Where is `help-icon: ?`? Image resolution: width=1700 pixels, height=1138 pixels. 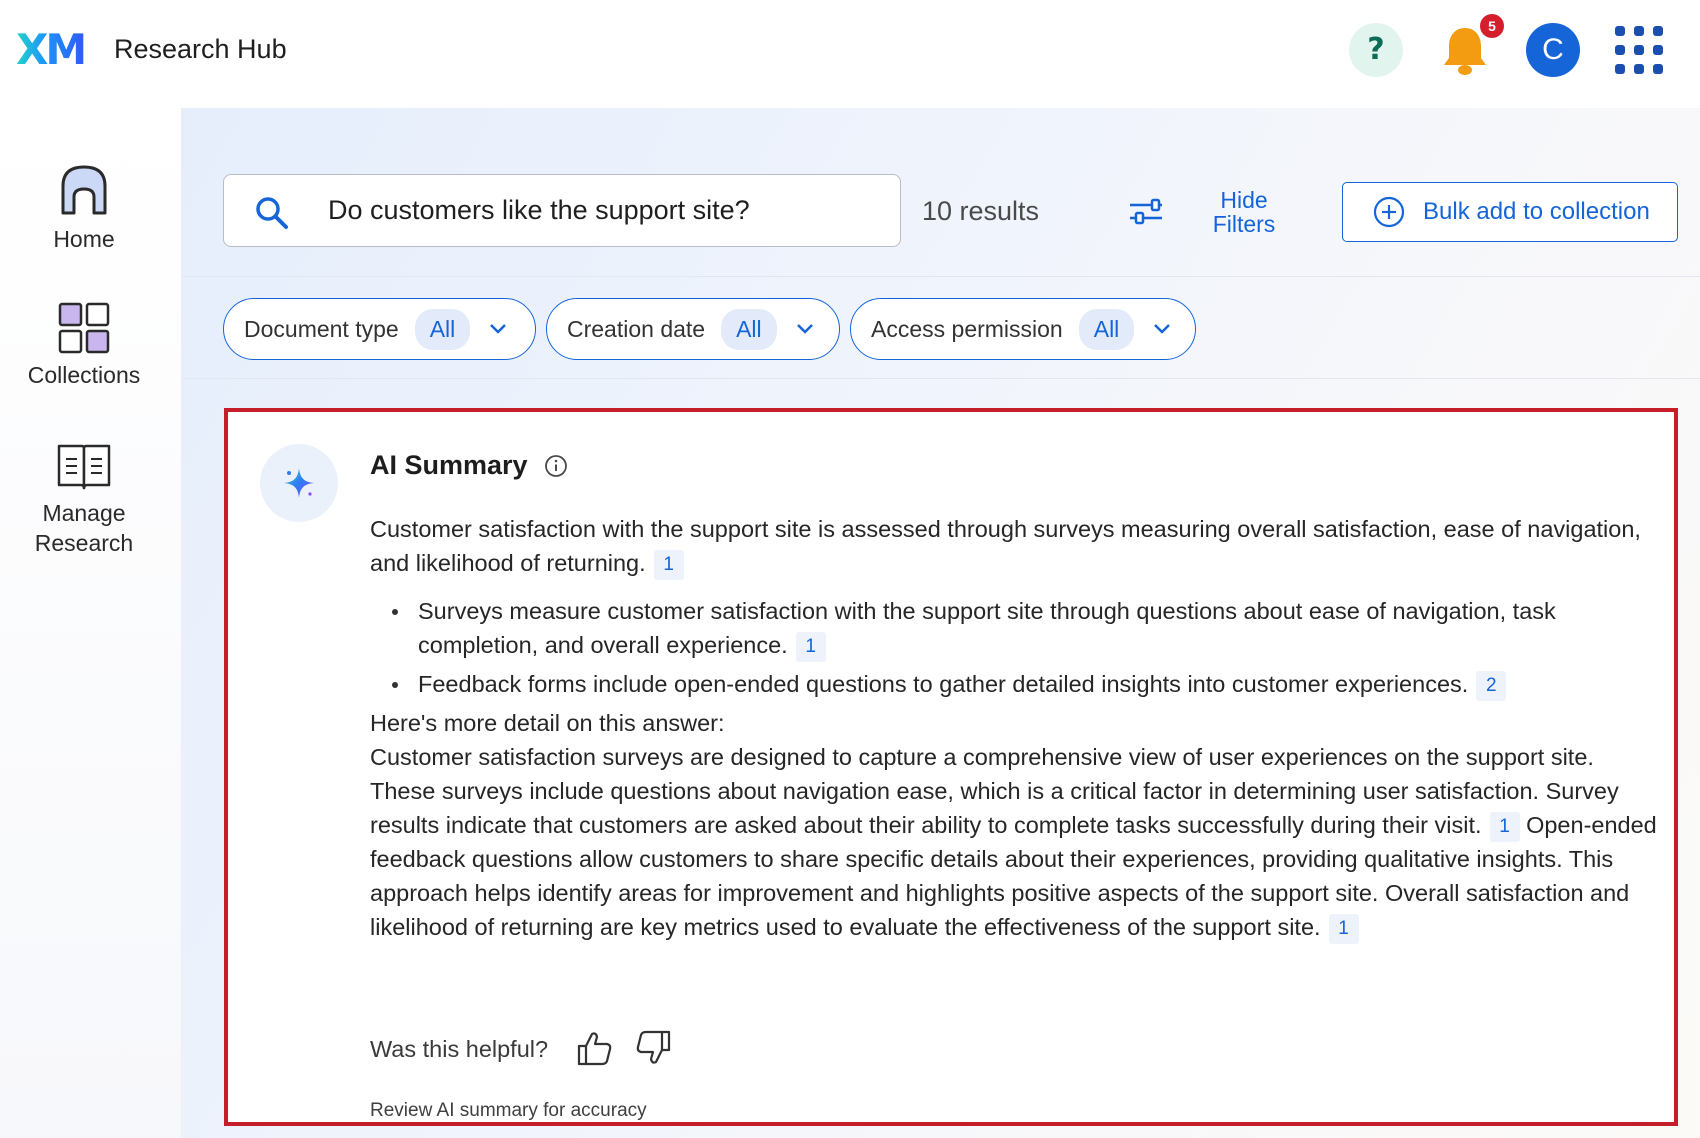
help-icon: ? is located at coordinates (1376, 49).